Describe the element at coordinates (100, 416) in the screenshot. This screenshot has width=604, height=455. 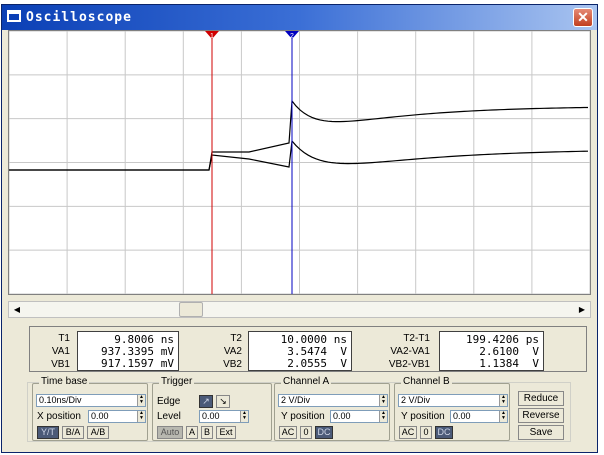
I see `xpos-value: 0.00` at that location.